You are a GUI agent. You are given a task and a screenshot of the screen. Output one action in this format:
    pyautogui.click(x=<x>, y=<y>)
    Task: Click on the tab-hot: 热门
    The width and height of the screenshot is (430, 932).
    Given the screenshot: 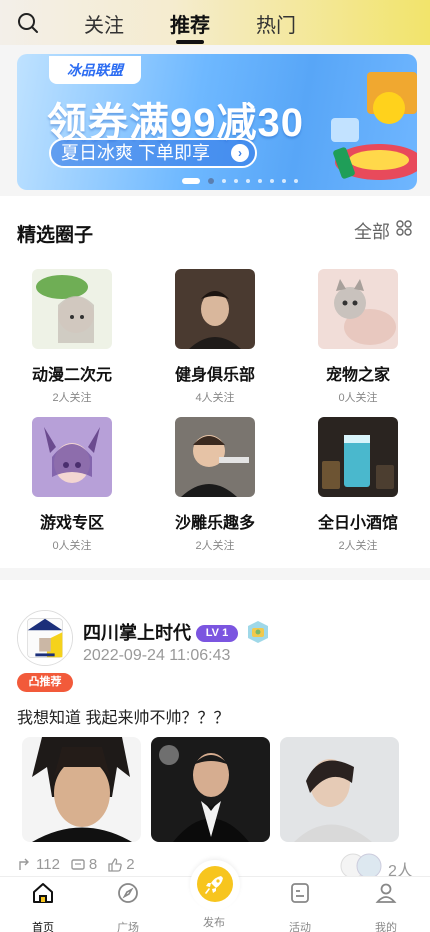 What is the action you would take?
    pyautogui.click(x=276, y=23)
    